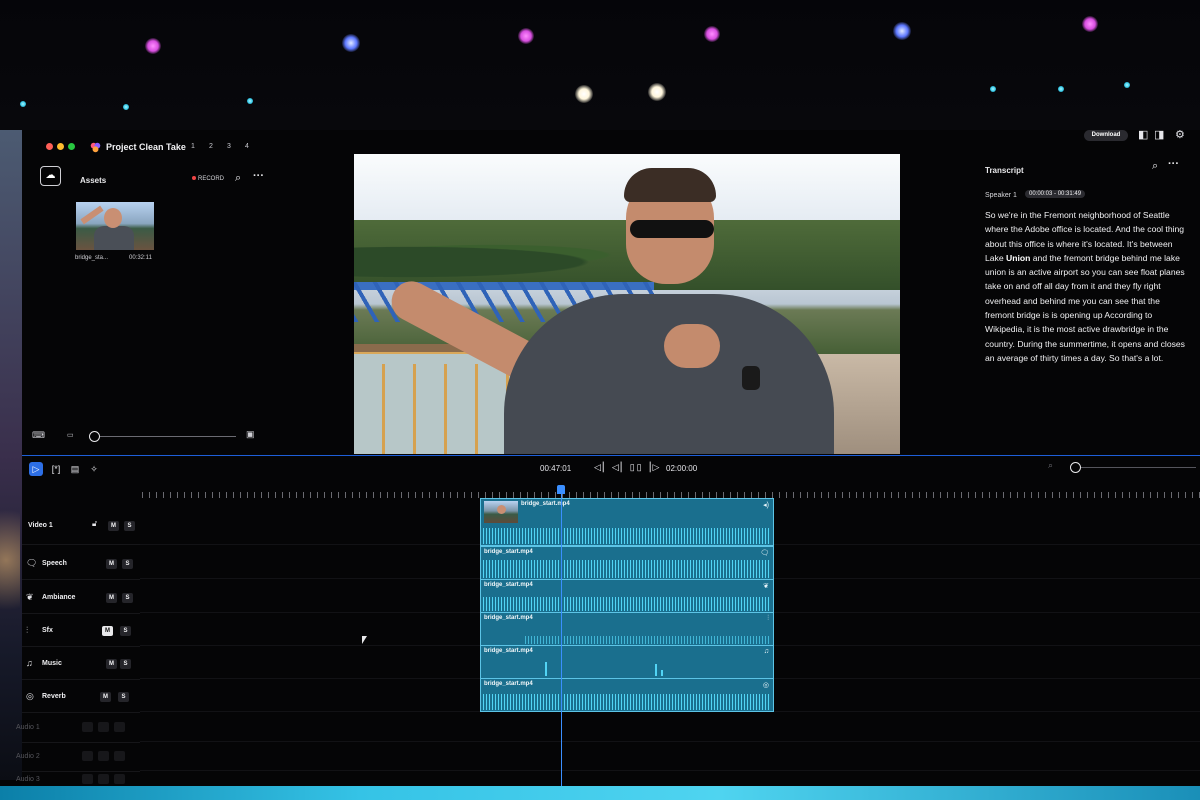 The image size is (1200, 800). Describe the element at coordinates (627, 522) in the screenshot. I see `clip-video: bridge_start.mp4 ◂)` at that location.